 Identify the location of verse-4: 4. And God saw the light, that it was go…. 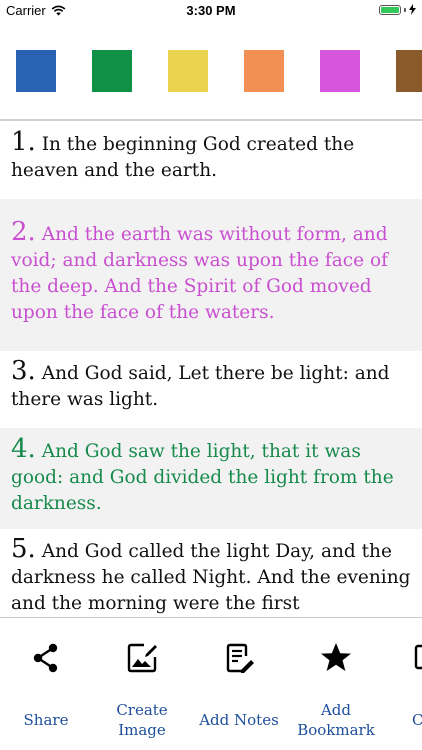
(211, 478).